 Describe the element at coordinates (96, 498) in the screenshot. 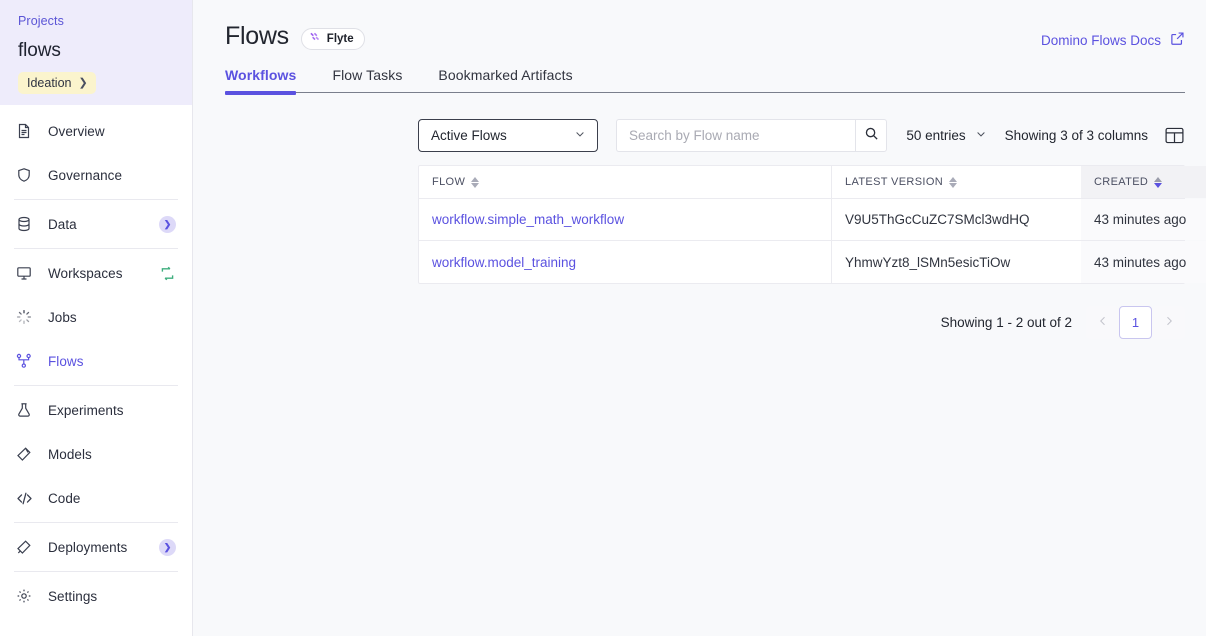

I see `sidebar-item-code: Code` at that location.